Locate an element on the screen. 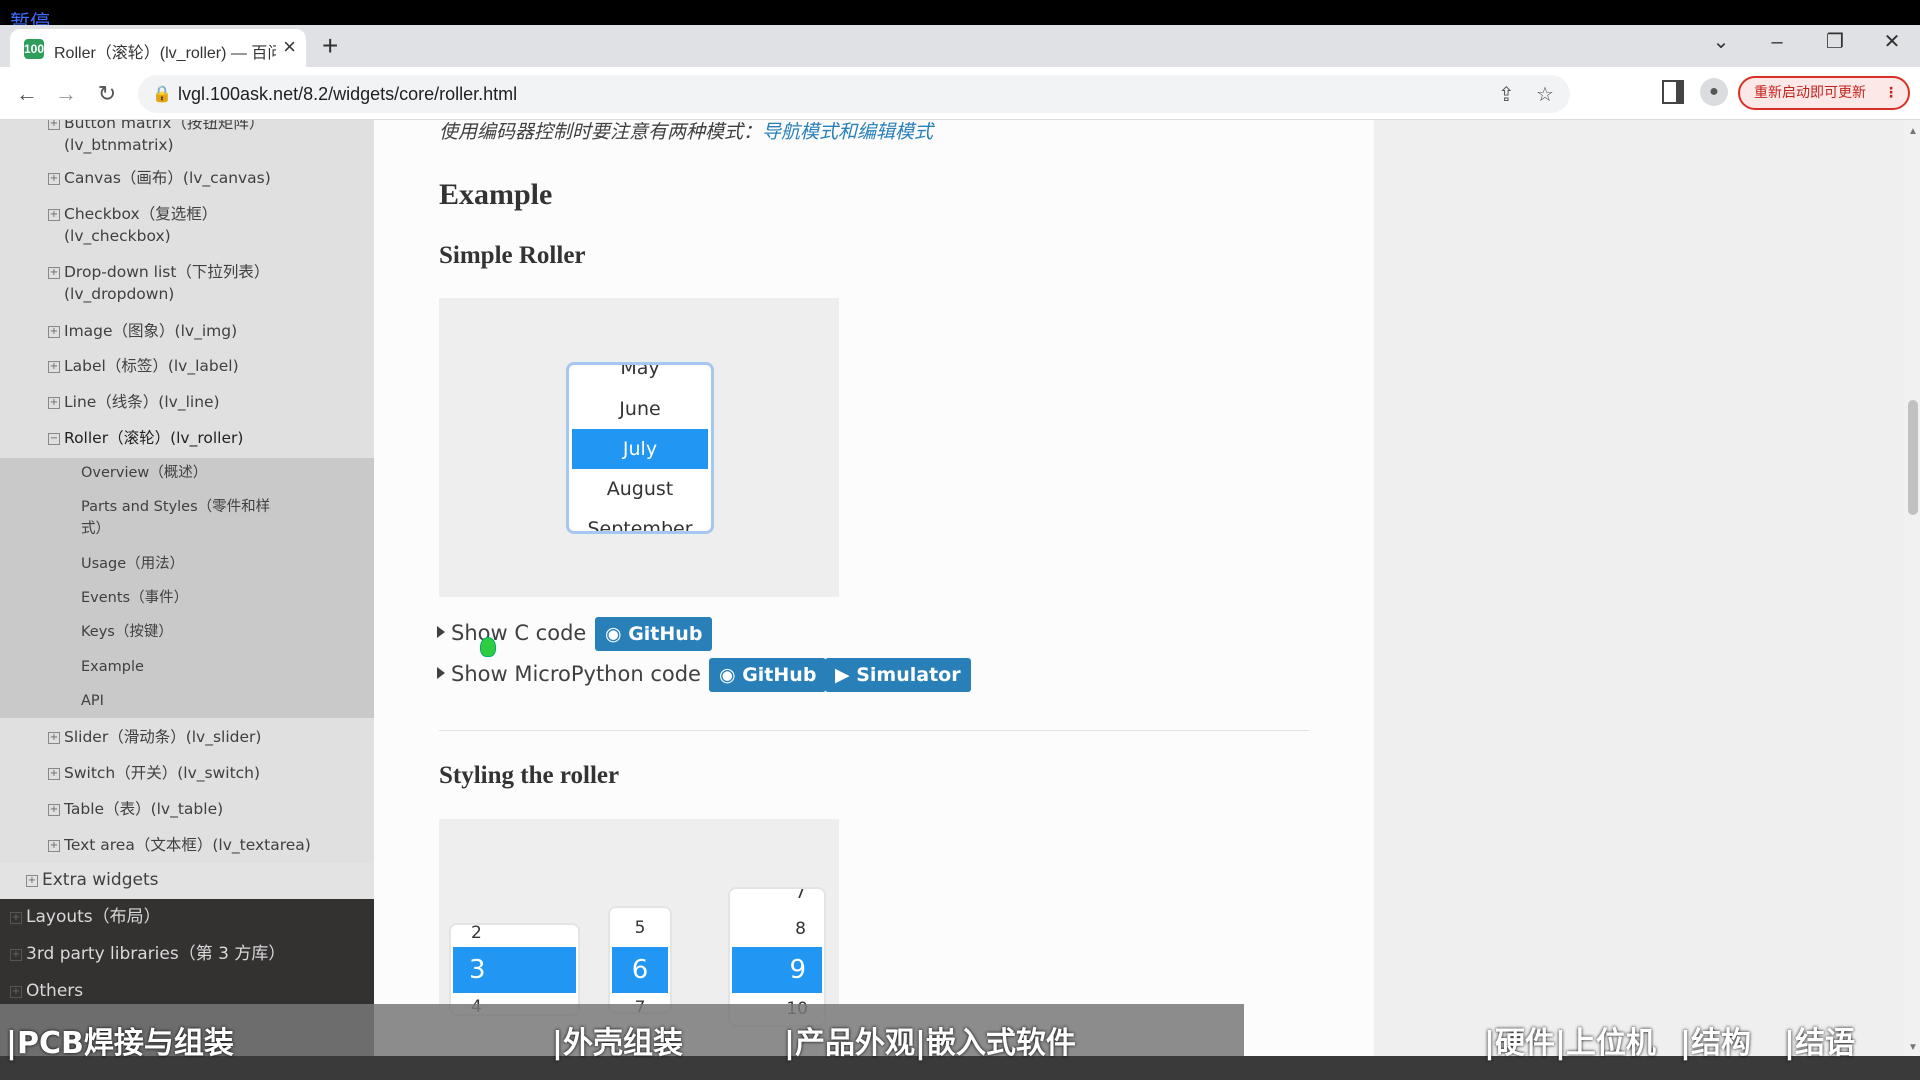 This screenshot has width=1920, height=1080. scroll-down-icon: ▼ is located at coordinates (1913, 1047).